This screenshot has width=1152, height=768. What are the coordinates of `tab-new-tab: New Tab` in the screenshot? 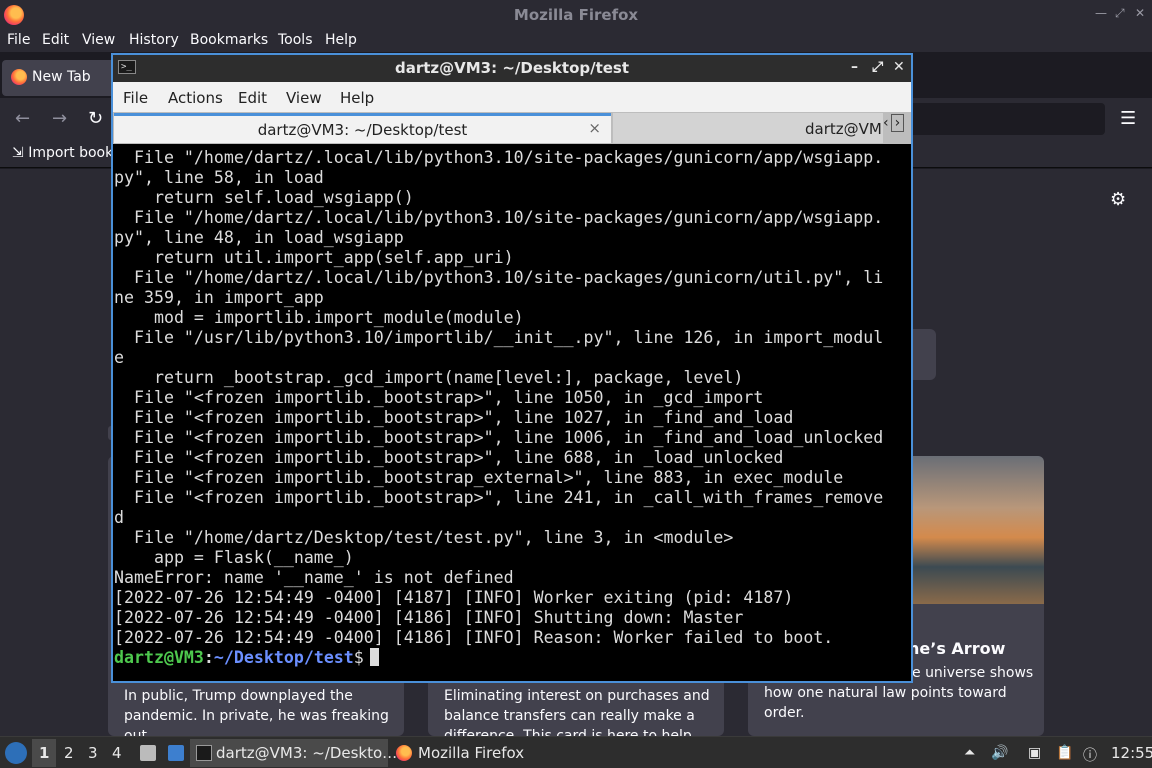 It's located at (61, 78).